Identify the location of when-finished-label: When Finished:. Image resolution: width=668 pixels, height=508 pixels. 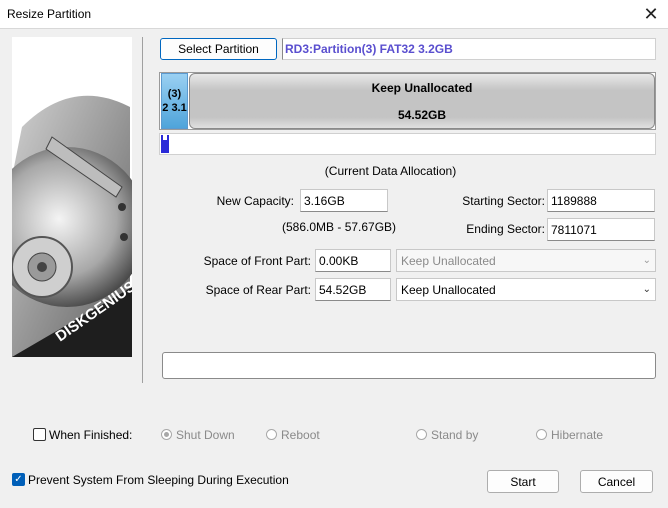
(91, 435).